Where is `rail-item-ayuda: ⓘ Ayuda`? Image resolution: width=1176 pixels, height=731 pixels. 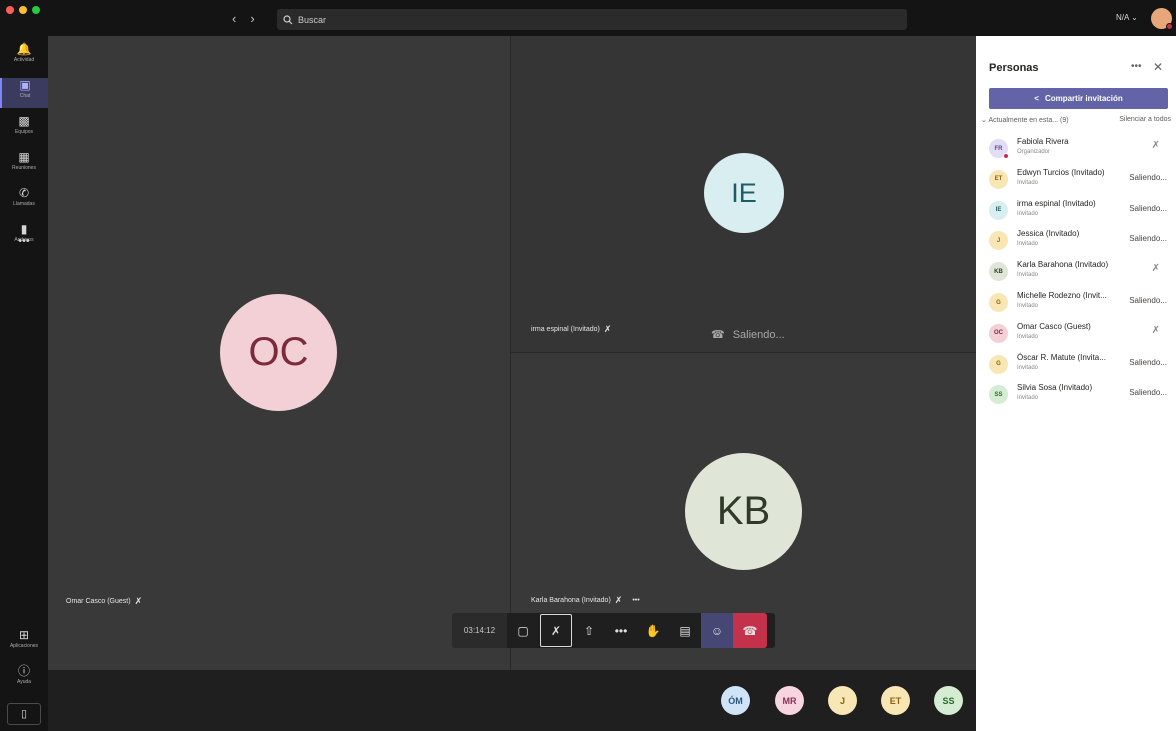 rail-item-ayuda: ⓘ Ayuda is located at coordinates (24, 679).